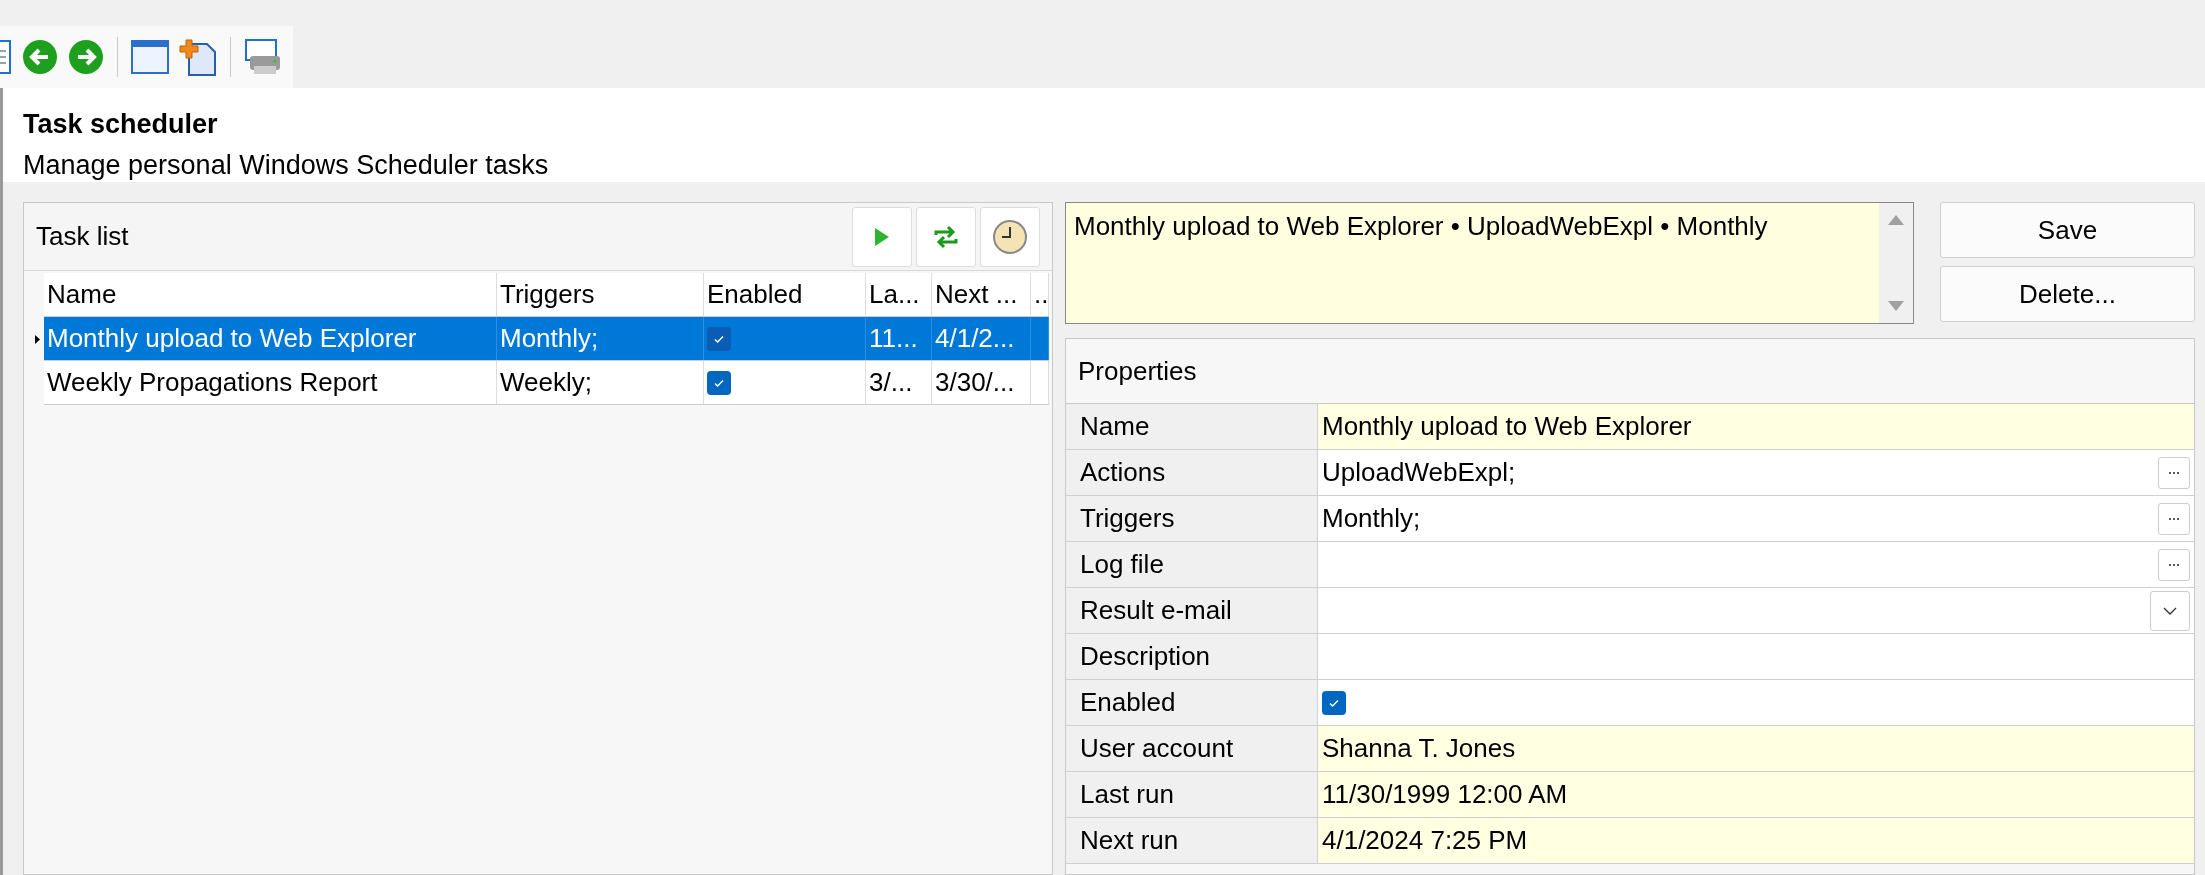  I want to click on property-value: Monthly upload to Web Explorer, so click(1507, 426).